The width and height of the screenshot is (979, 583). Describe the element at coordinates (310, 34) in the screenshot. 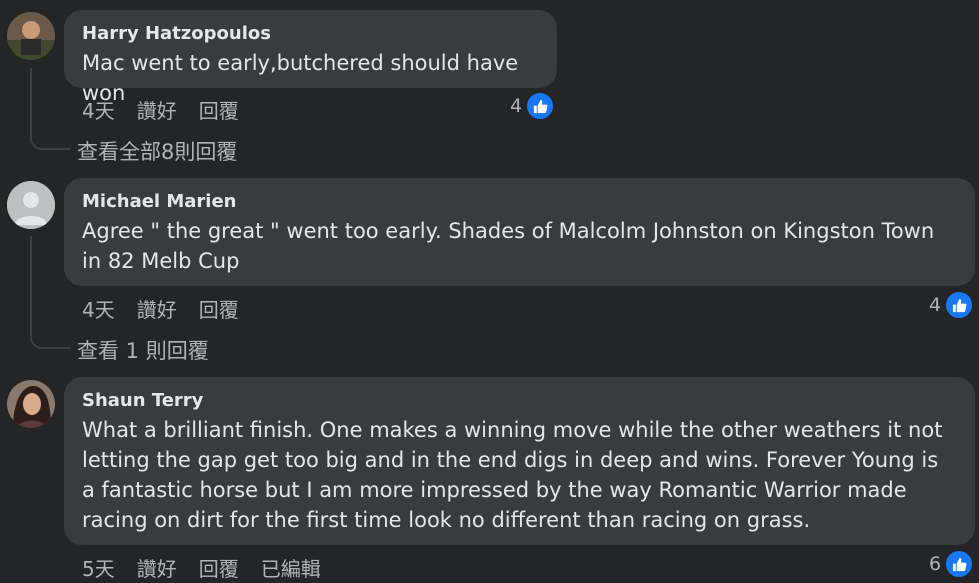

I see `comment-author: Harry Hatzopoulos` at that location.